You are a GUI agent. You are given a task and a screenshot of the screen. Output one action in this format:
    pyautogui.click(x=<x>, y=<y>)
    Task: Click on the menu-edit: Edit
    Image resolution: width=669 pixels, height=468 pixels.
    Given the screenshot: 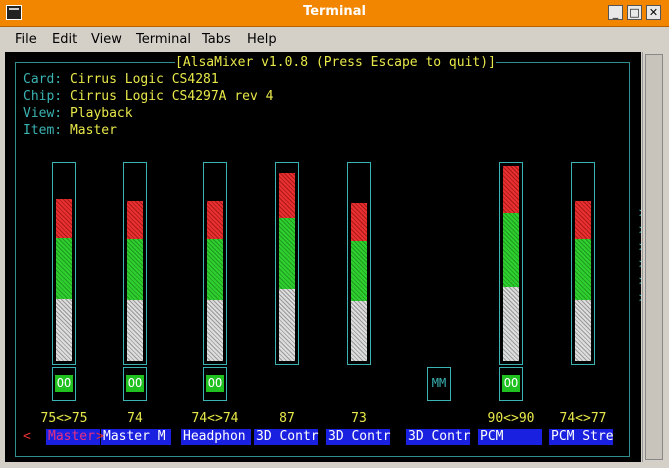 What is the action you would take?
    pyautogui.click(x=64, y=39)
    